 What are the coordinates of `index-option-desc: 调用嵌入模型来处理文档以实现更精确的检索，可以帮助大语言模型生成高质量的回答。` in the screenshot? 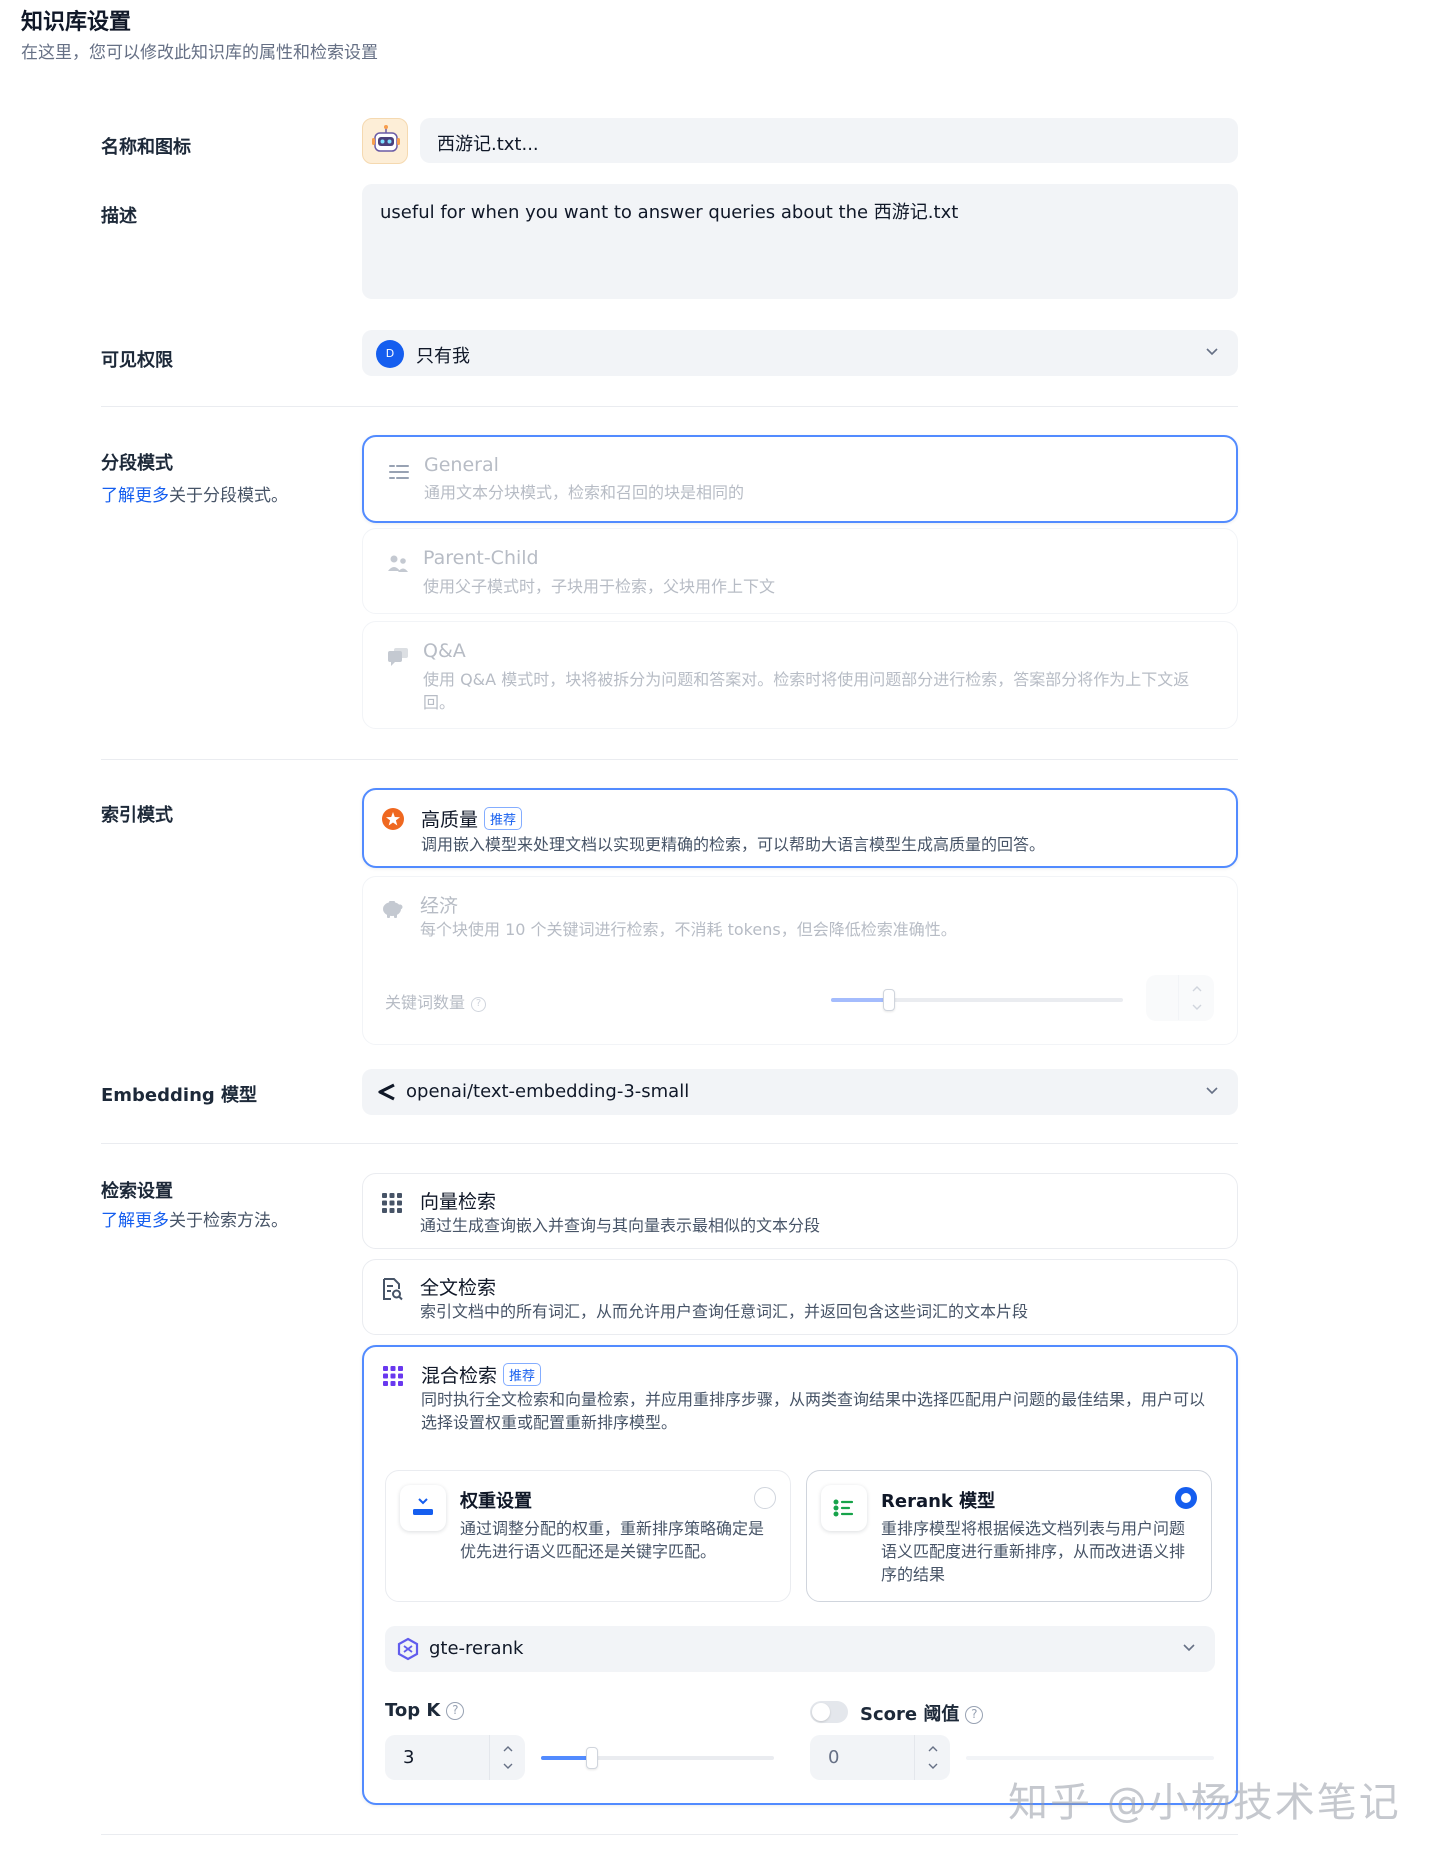 It's located at (733, 844).